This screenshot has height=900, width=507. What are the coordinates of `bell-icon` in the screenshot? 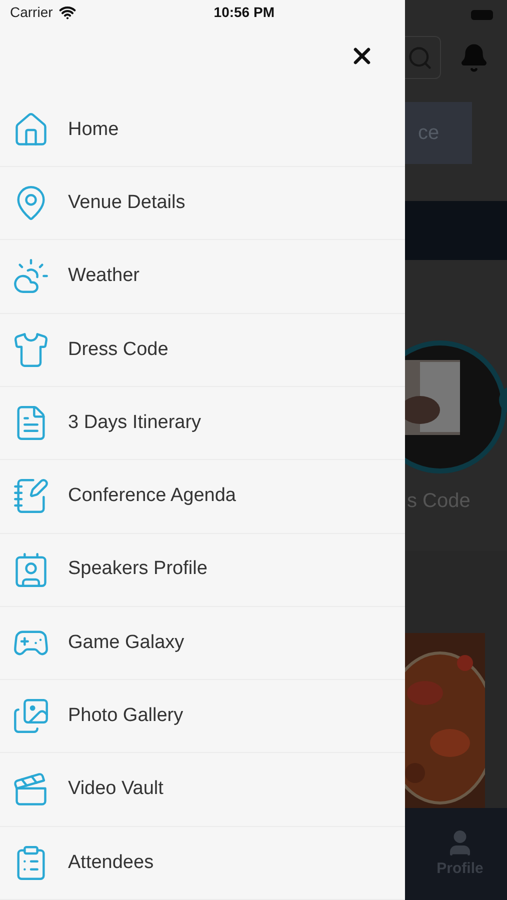 It's located at (474, 57).